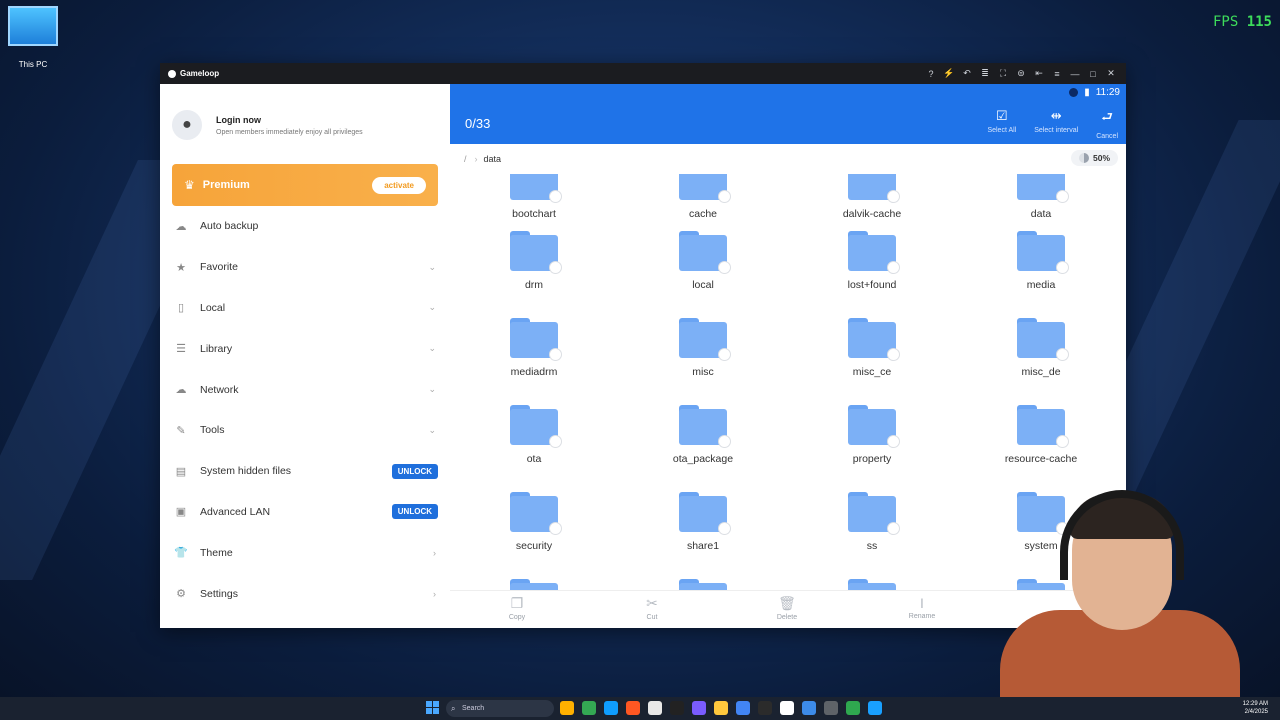 The width and height of the screenshot is (1280, 720). What do you see at coordinates (1093, 74) in the screenshot?
I see `maximize-button: □` at bounding box center [1093, 74].